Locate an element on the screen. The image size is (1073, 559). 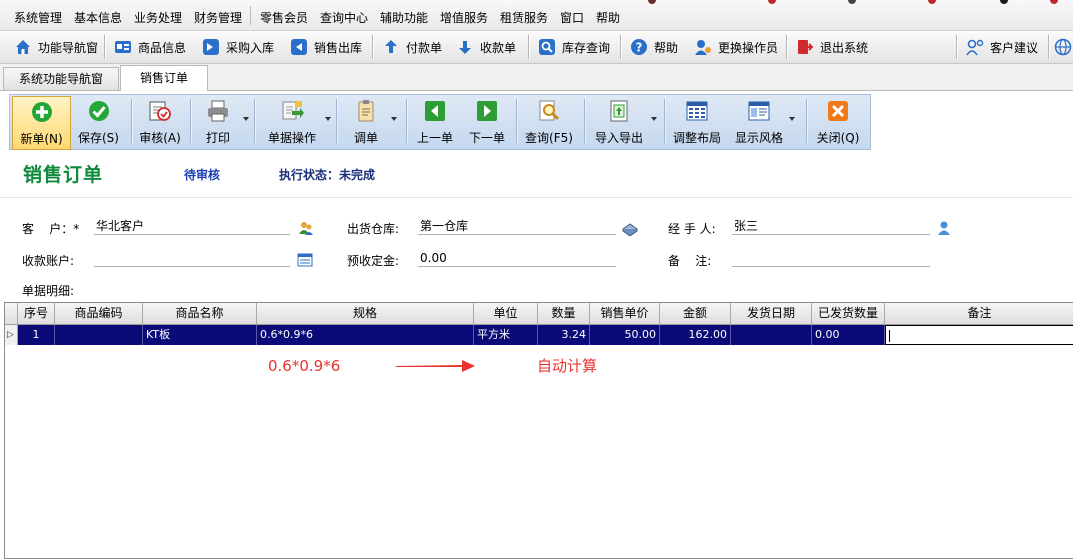
previous-order-button: 上一单 is located at coordinates (435, 122).